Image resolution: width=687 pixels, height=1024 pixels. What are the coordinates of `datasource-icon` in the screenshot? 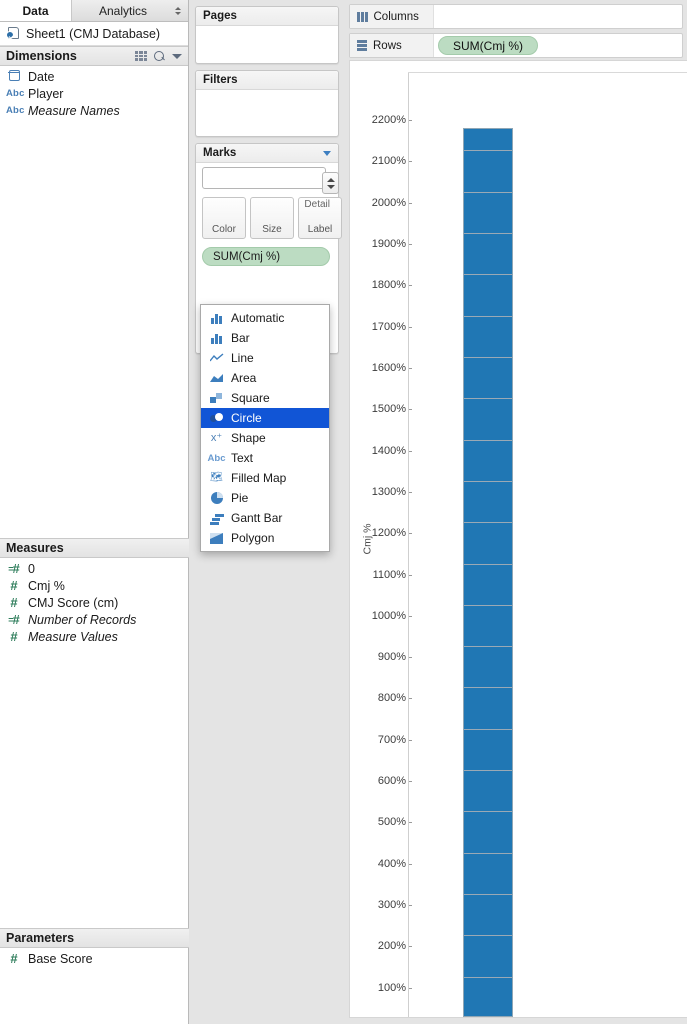 It's located at (13, 33).